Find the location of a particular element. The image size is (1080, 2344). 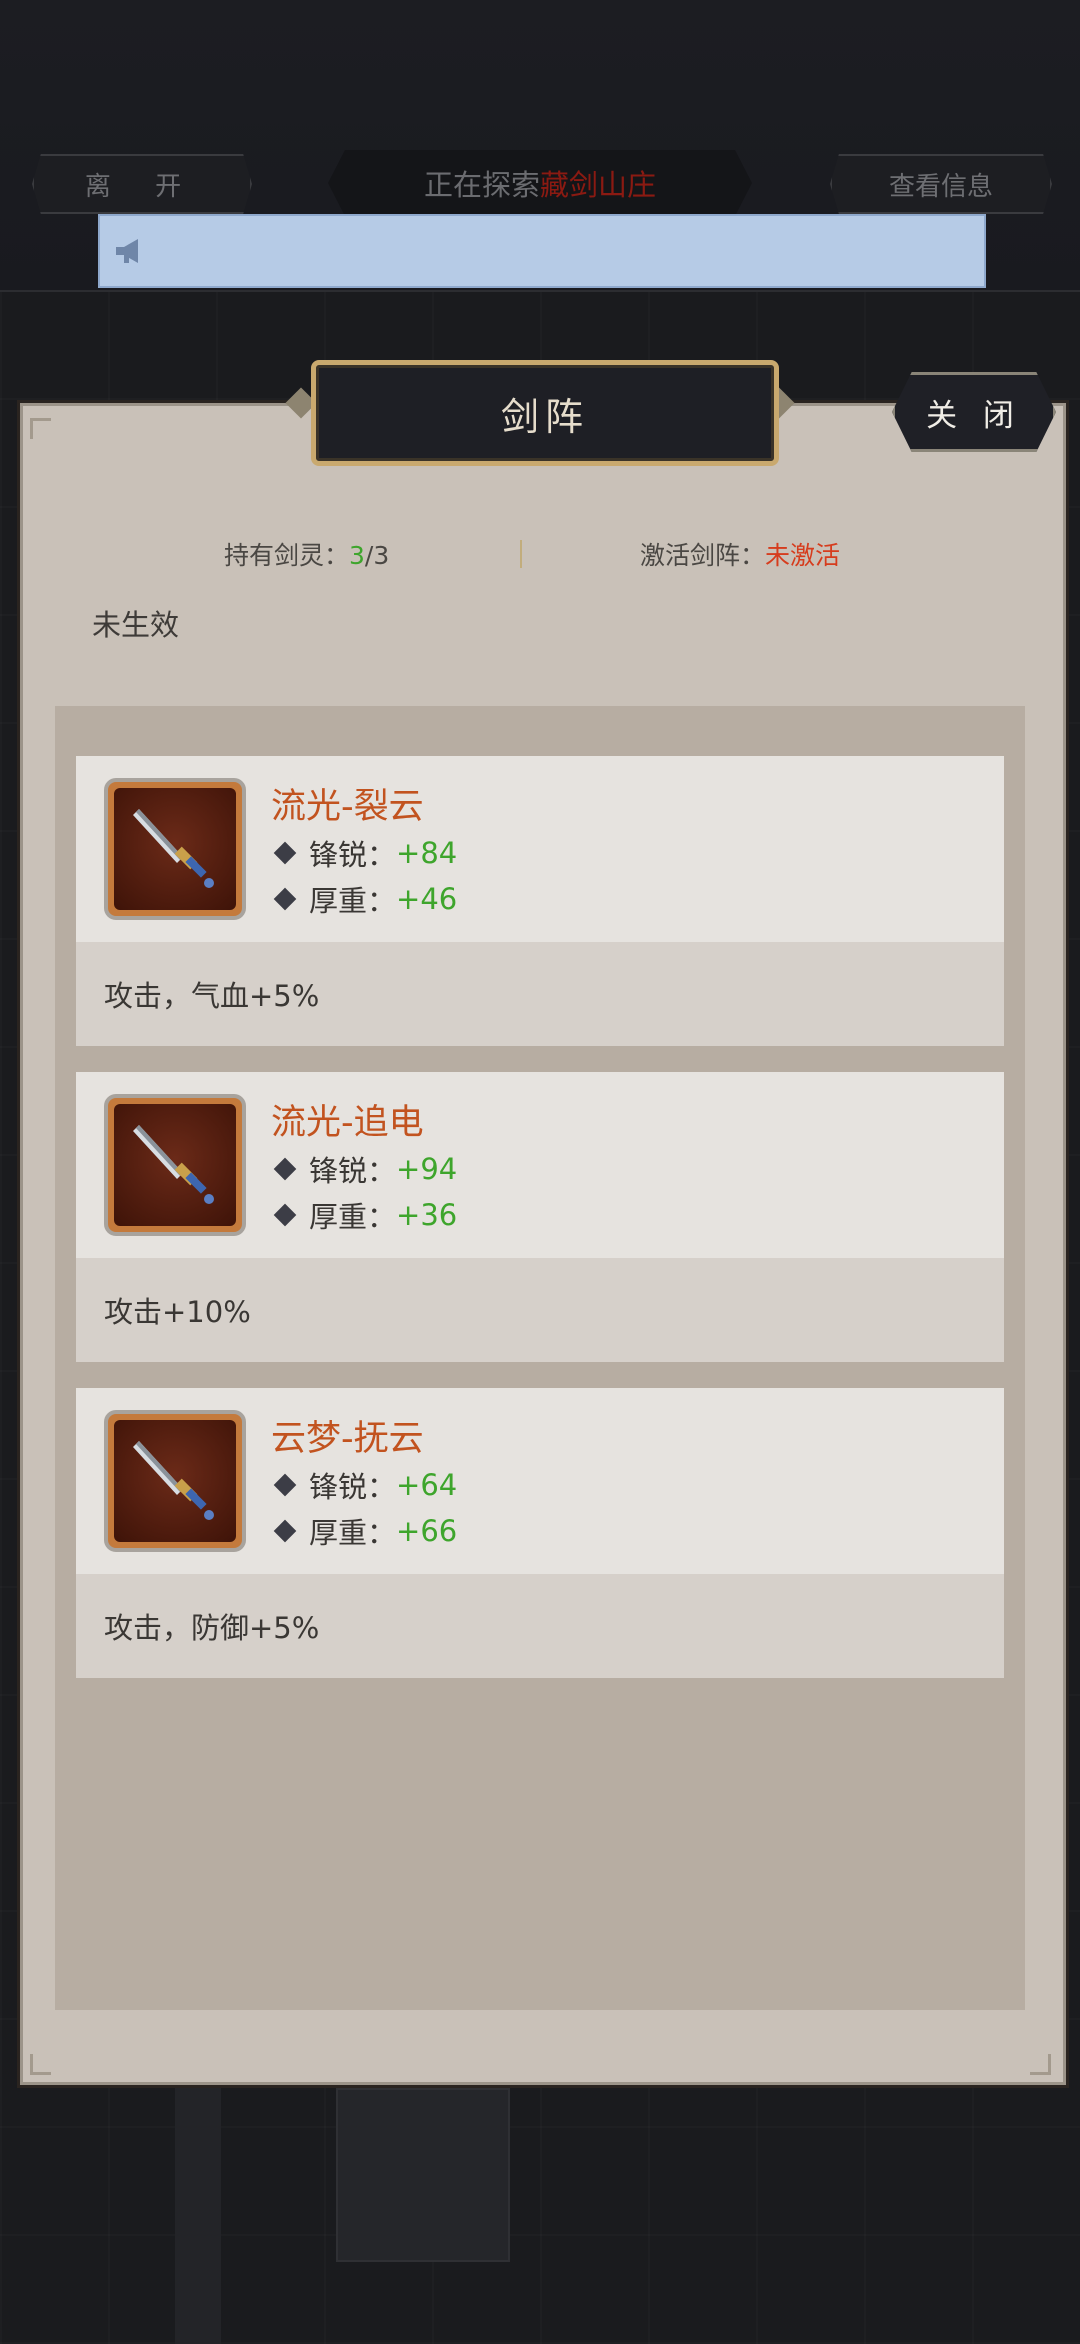

close-button-label: 关 闭 is located at coordinates (974, 415).